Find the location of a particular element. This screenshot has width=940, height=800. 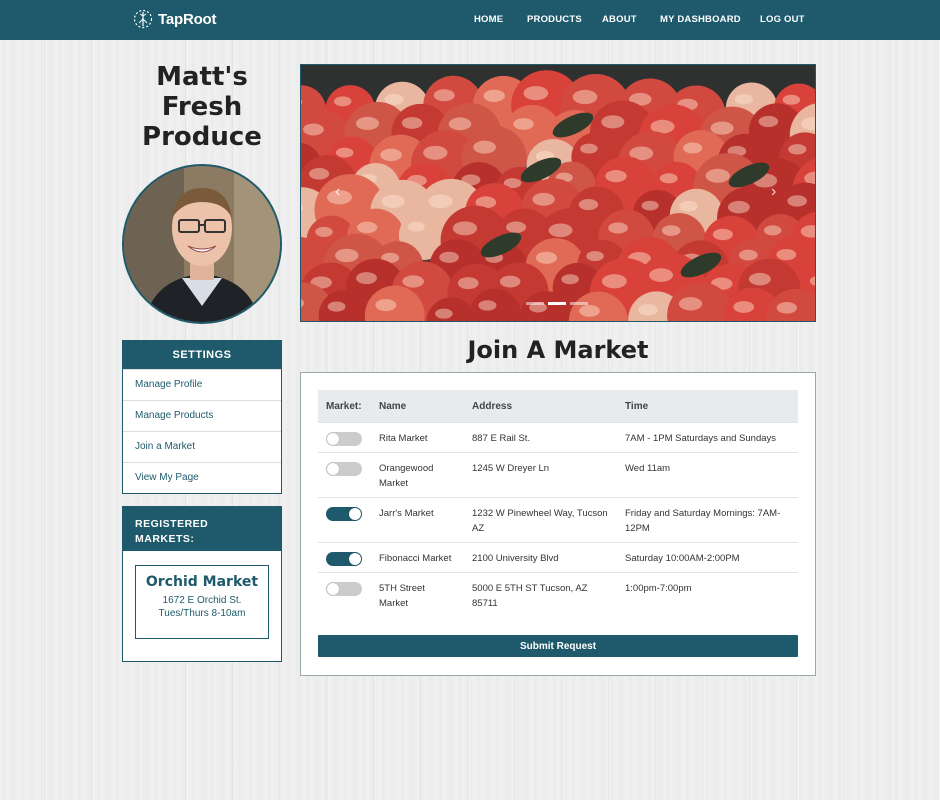

vendor-avatar is located at coordinates (202, 244).